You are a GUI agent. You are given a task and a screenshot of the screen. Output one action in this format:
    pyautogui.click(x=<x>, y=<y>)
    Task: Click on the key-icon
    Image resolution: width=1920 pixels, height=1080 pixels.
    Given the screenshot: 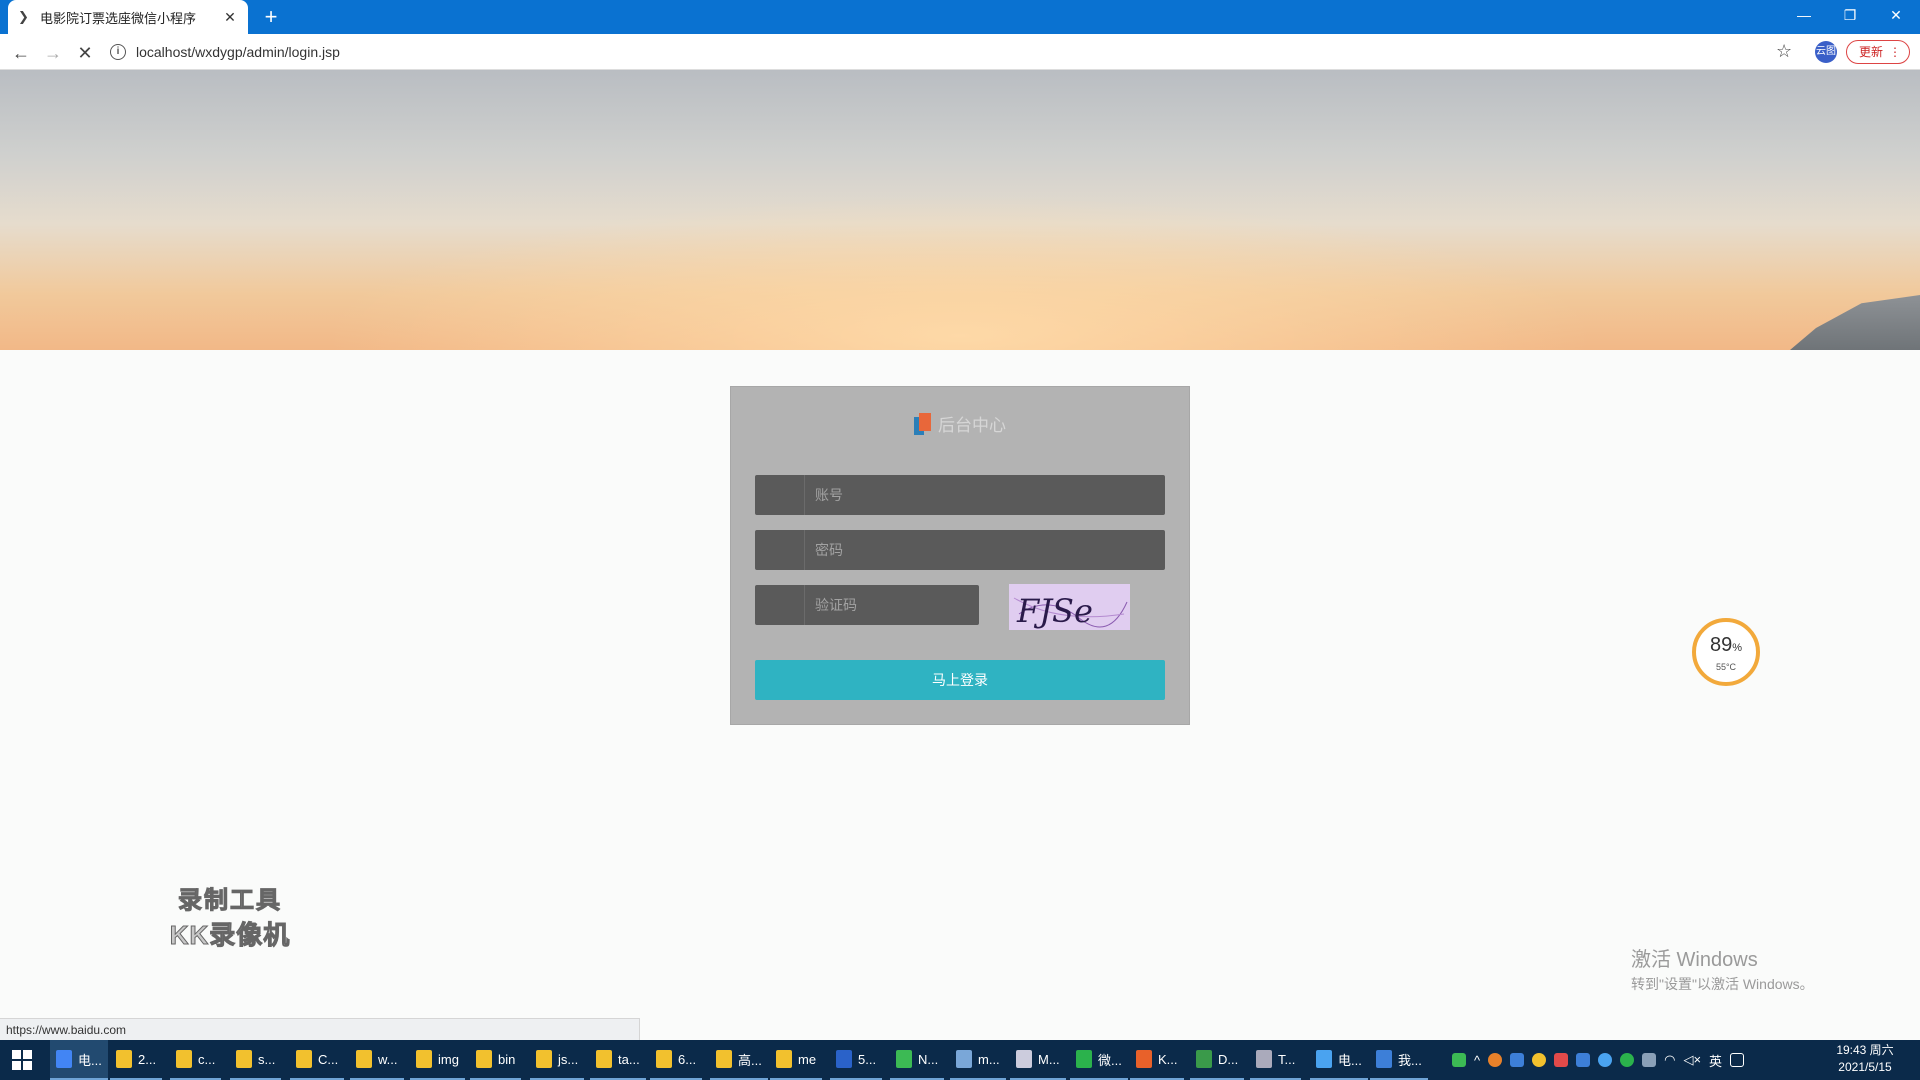 What is the action you would take?
    pyautogui.click(x=780, y=605)
    